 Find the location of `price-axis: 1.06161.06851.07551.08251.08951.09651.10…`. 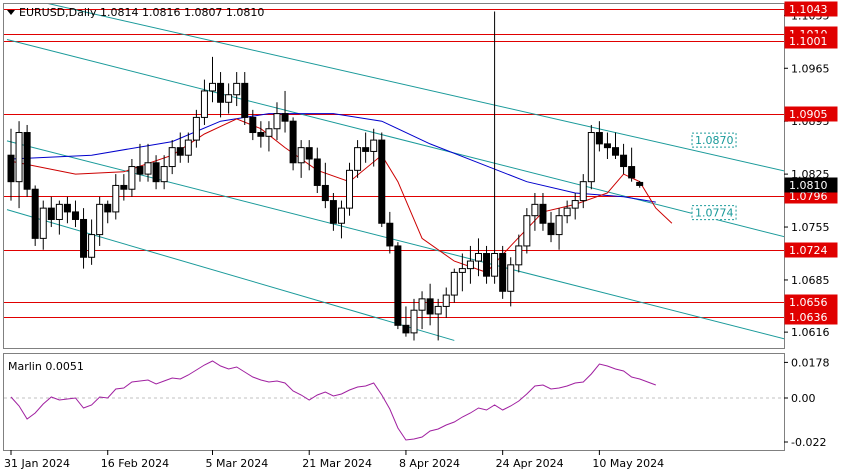

price-axis: 1.06161.06851.07551.08251.08951.09651.10… is located at coordinates (811, 170).